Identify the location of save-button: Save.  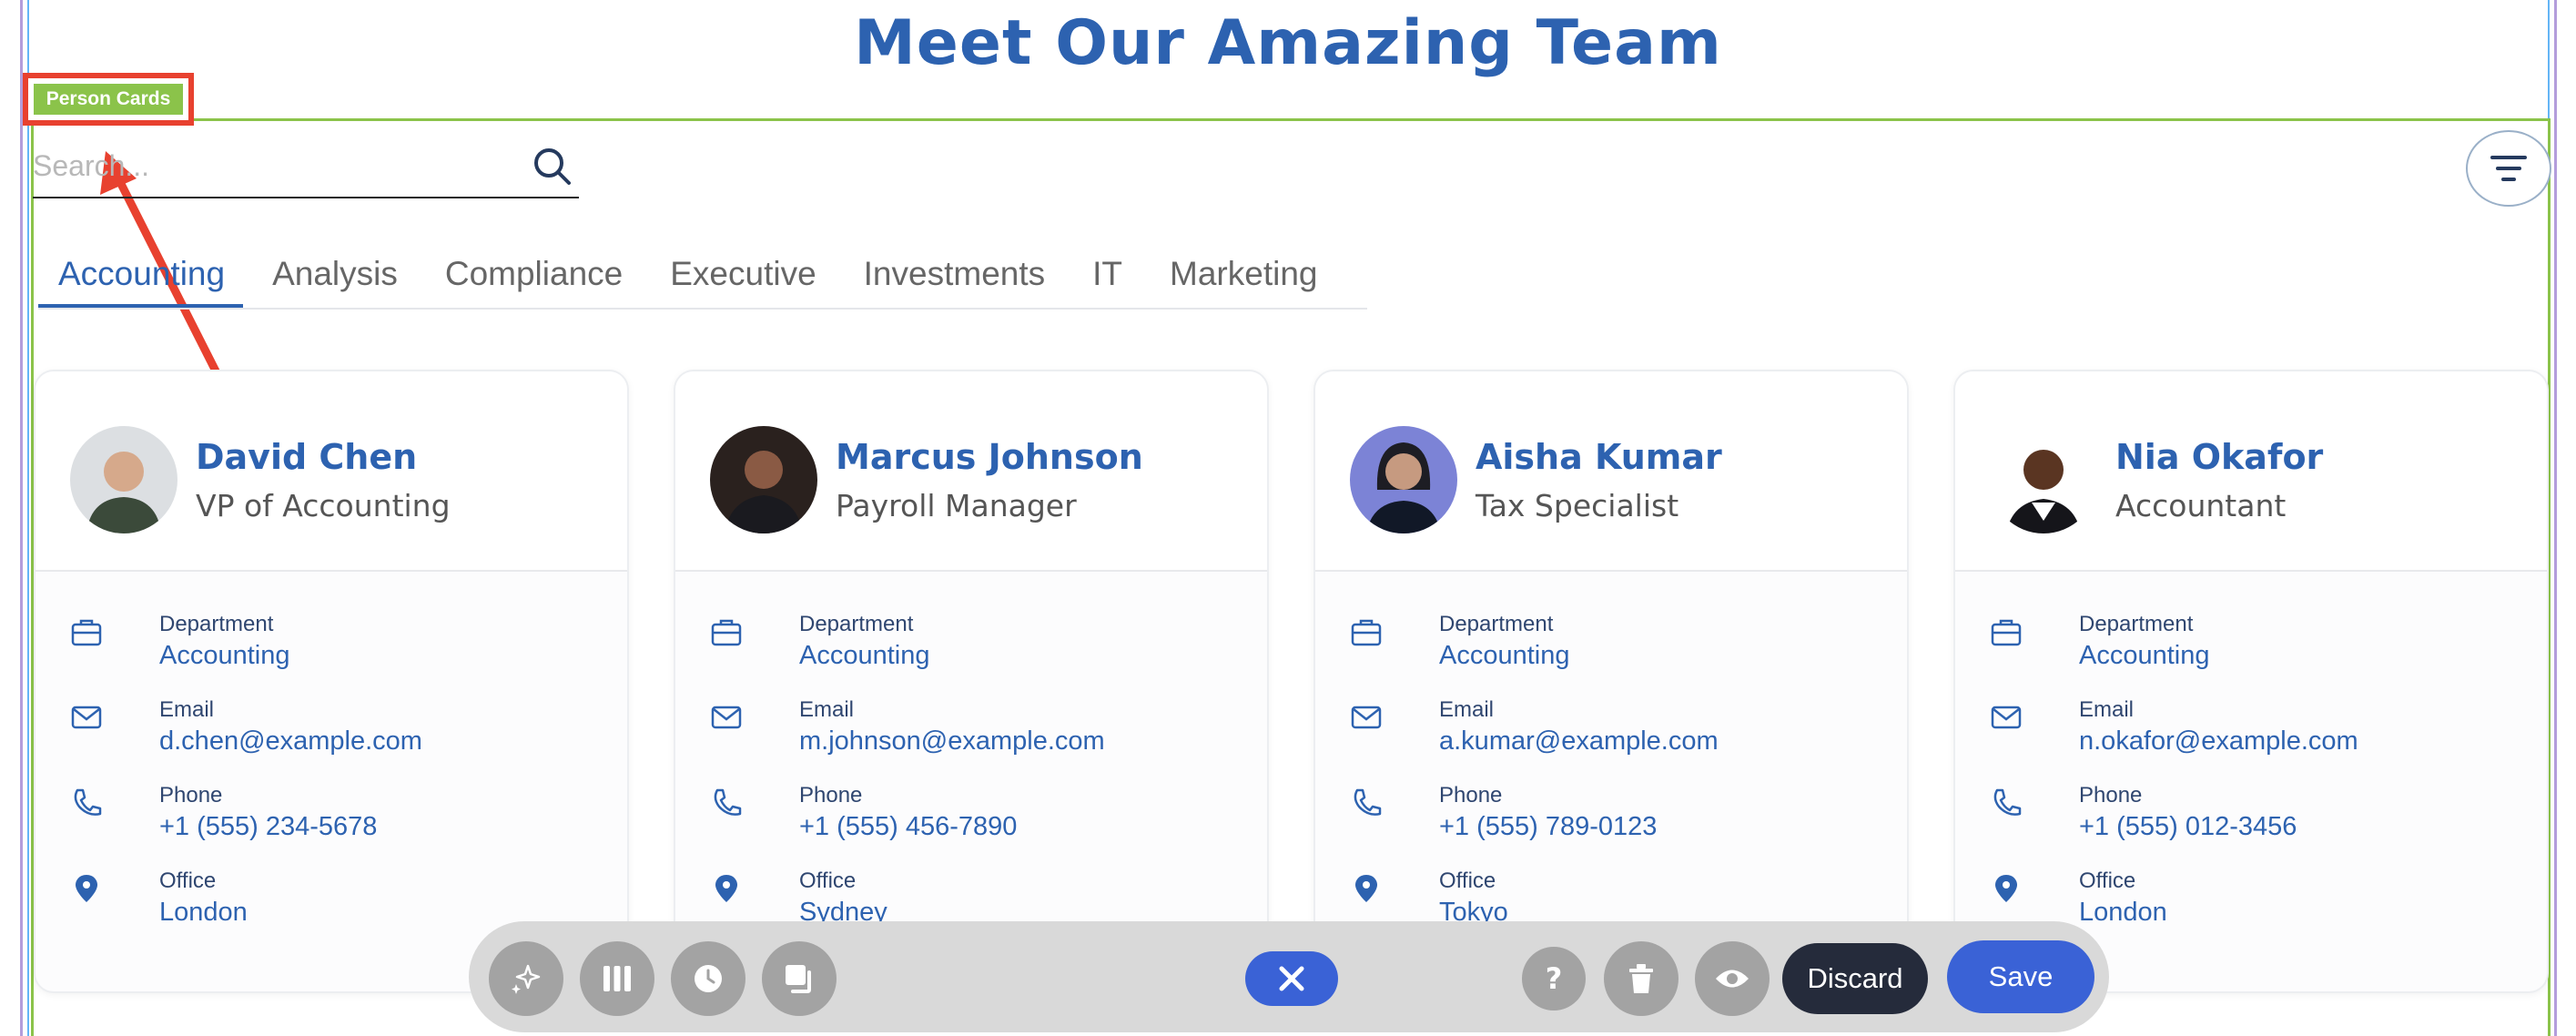
(2020, 976).